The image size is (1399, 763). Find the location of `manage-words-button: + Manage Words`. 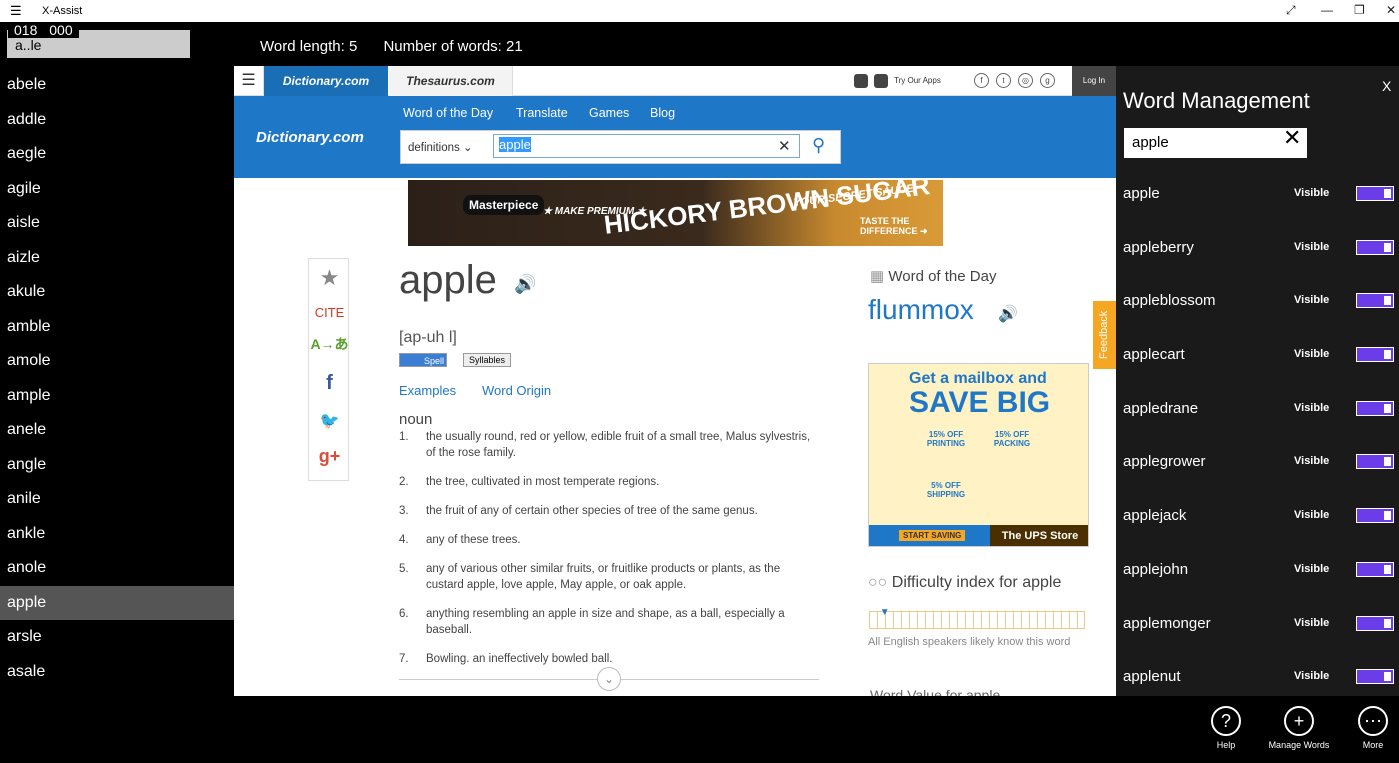

manage-words-button: + Manage Words is located at coordinates (1299, 728).